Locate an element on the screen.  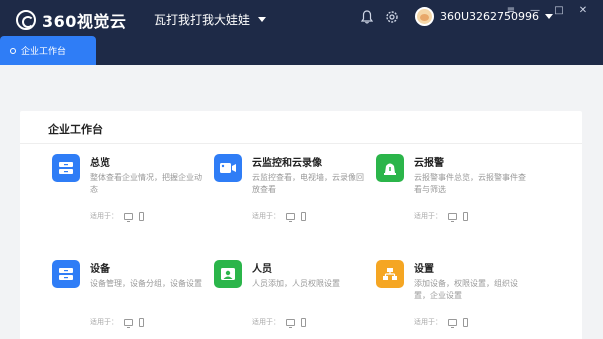
feature-overview: 总览 整体查看企业情况，把握企业动态 适用于： is located at coordinates (132, 189).